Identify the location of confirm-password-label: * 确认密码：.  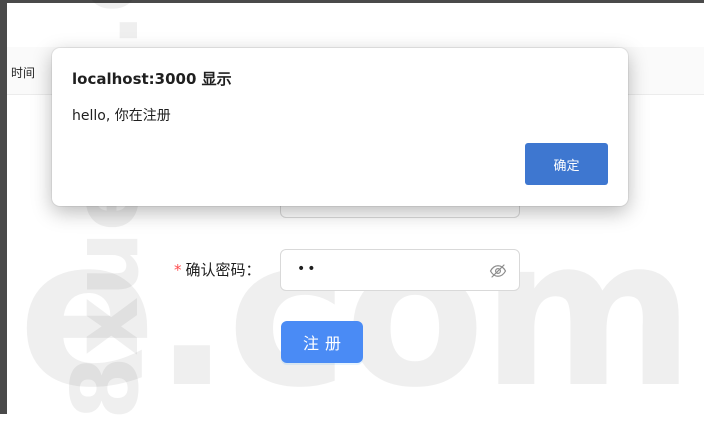
(217, 269).